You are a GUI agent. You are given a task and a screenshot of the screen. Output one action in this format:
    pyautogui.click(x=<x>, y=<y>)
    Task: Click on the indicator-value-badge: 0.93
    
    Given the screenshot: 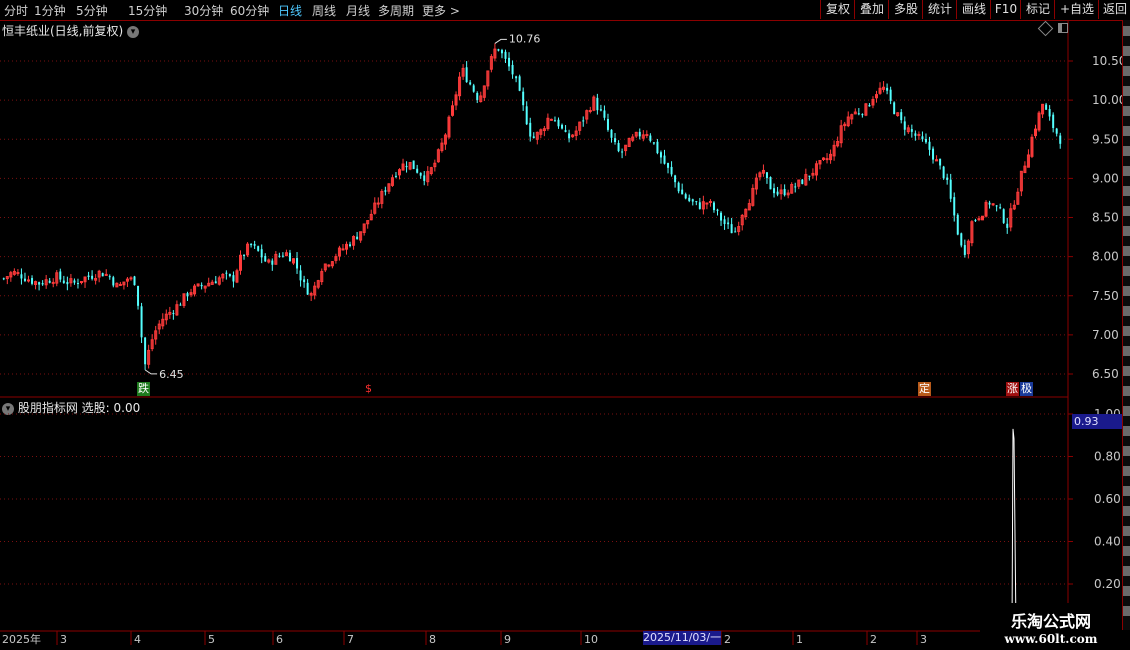 What is the action you would take?
    pyautogui.click(x=1097, y=421)
    